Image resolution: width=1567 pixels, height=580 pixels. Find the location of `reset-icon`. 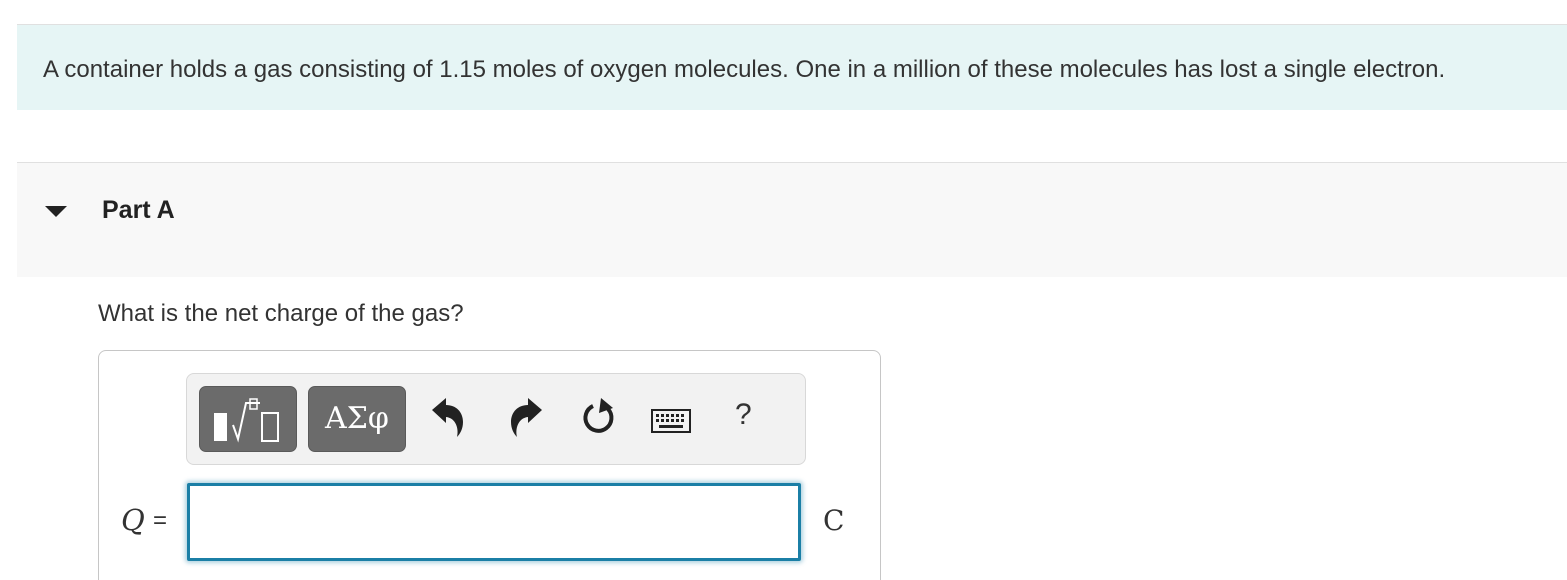

reset-icon is located at coordinates (599, 418).